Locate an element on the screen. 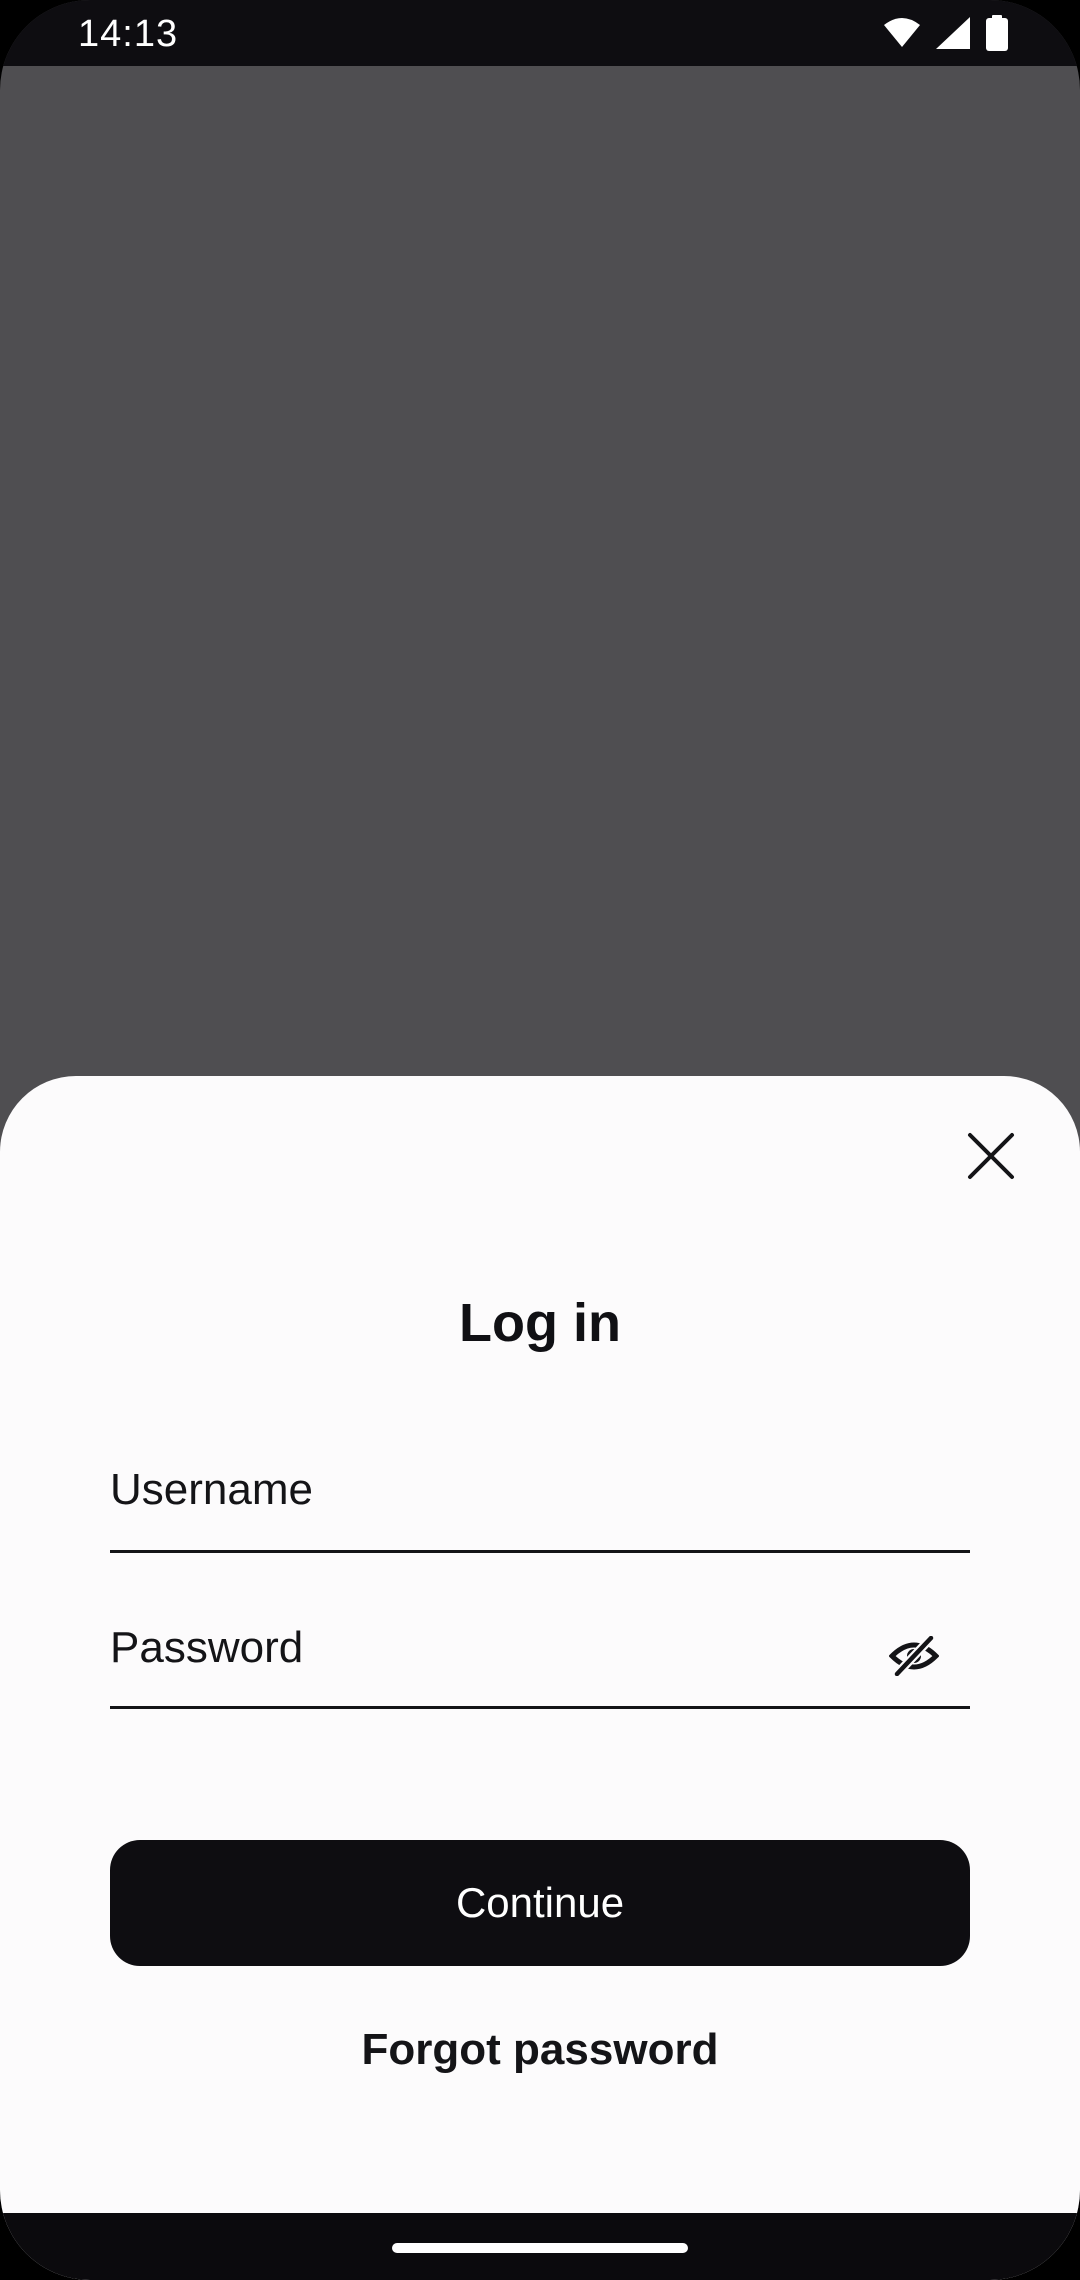 This screenshot has height=2280, width=1080. forgot-password-link: Forgot password is located at coordinates (540, 2050).